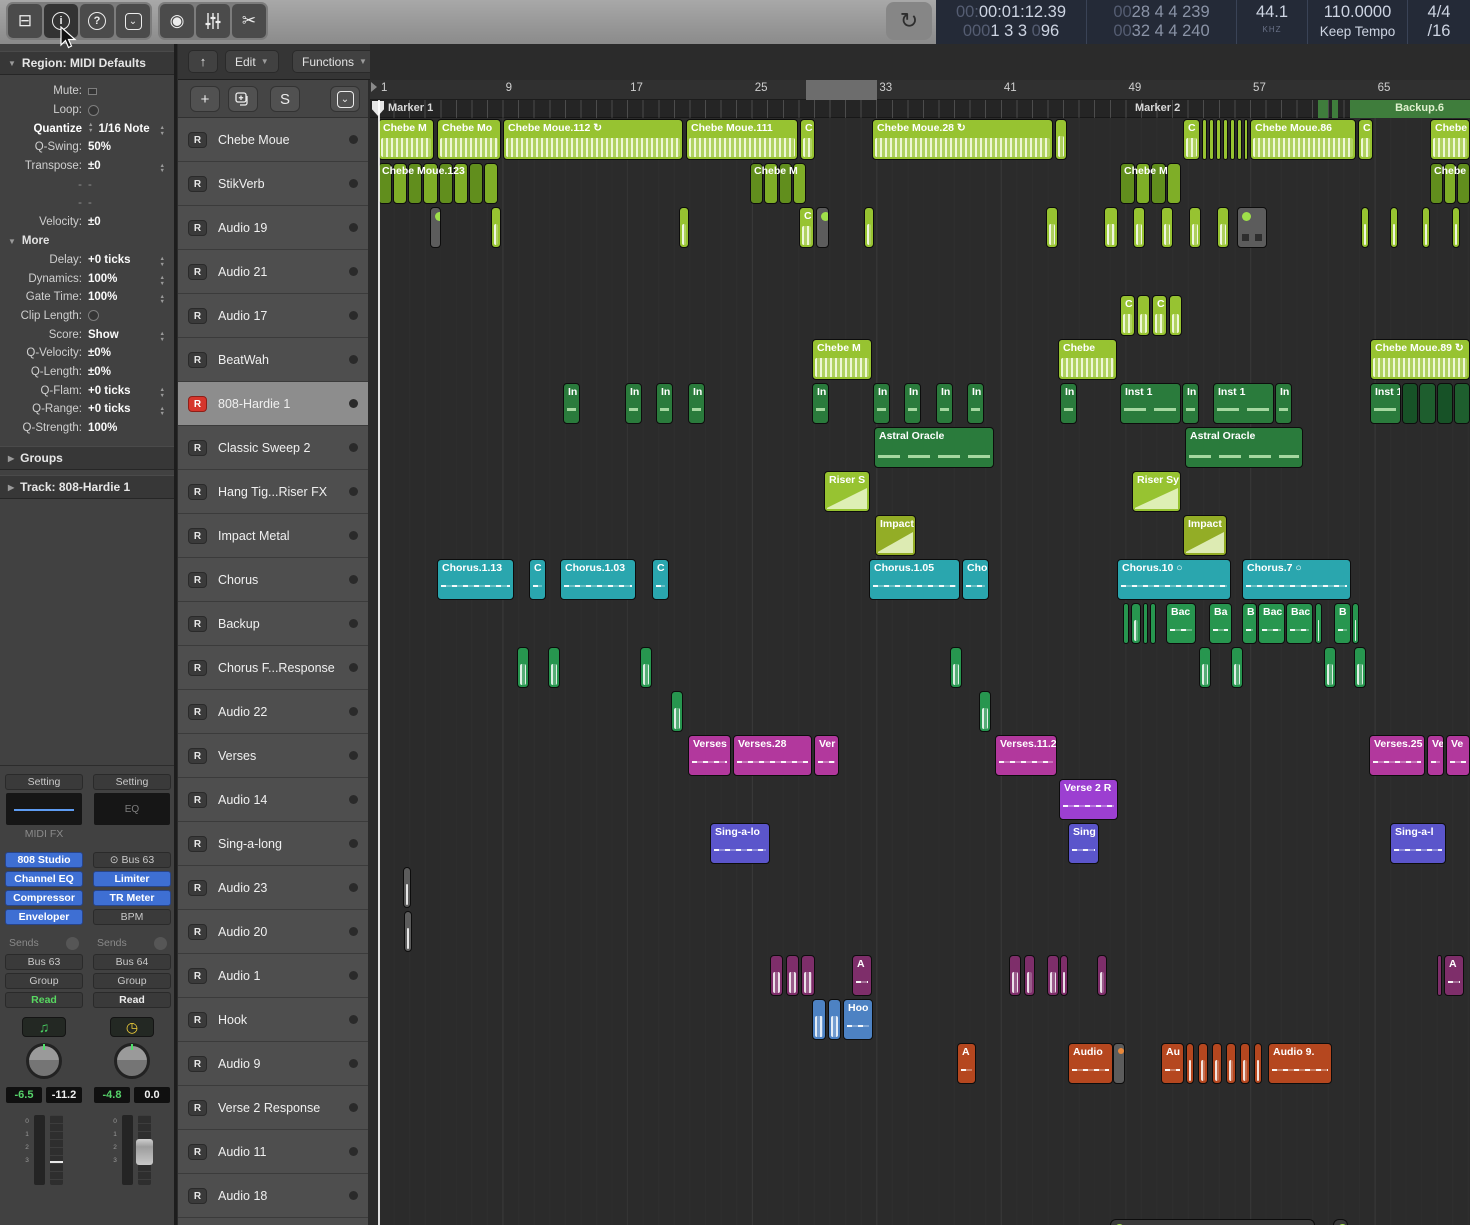  I want to click on track-row: R Audio 19, so click(273, 228).